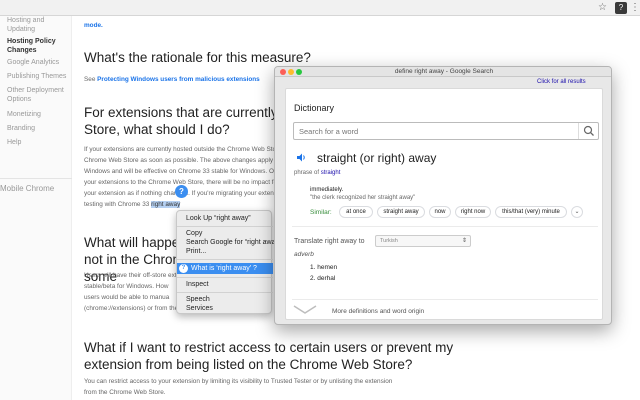  I want to click on similar-chip: this/that (very) minute, so click(531, 212).